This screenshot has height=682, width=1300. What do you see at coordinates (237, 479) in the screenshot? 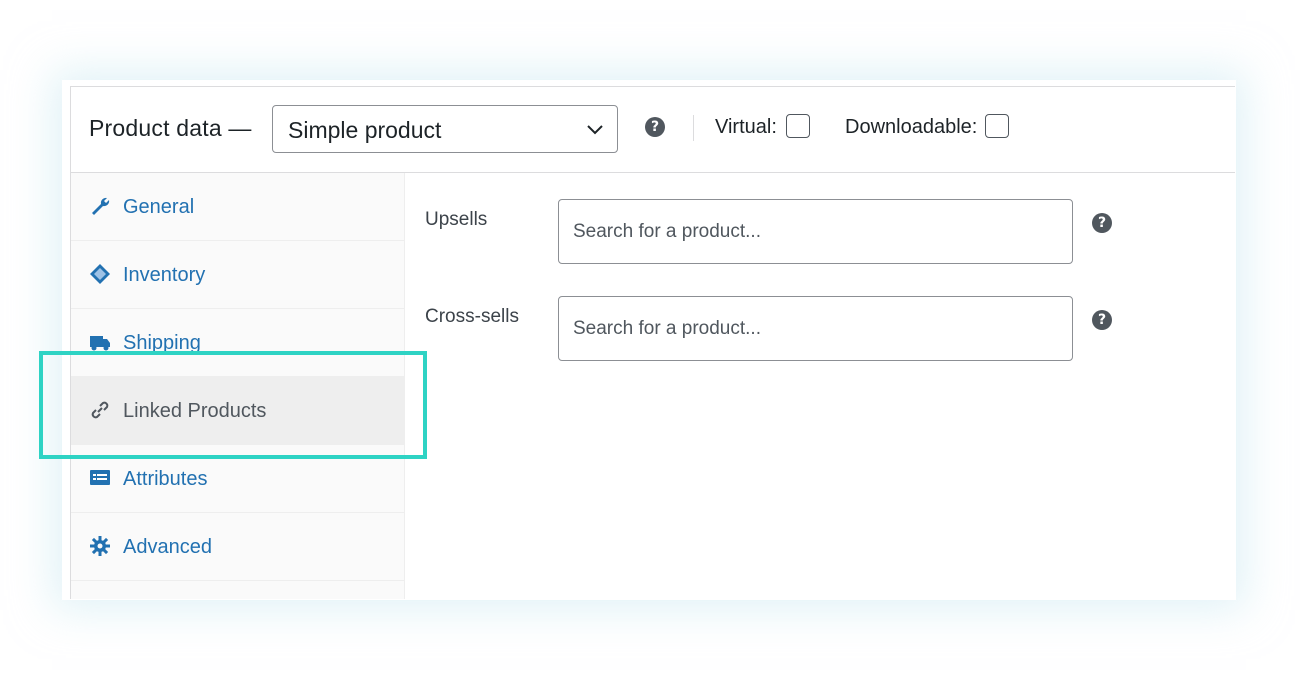
I see `tab-attributes: Attributes` at bounding box center [237, 479].